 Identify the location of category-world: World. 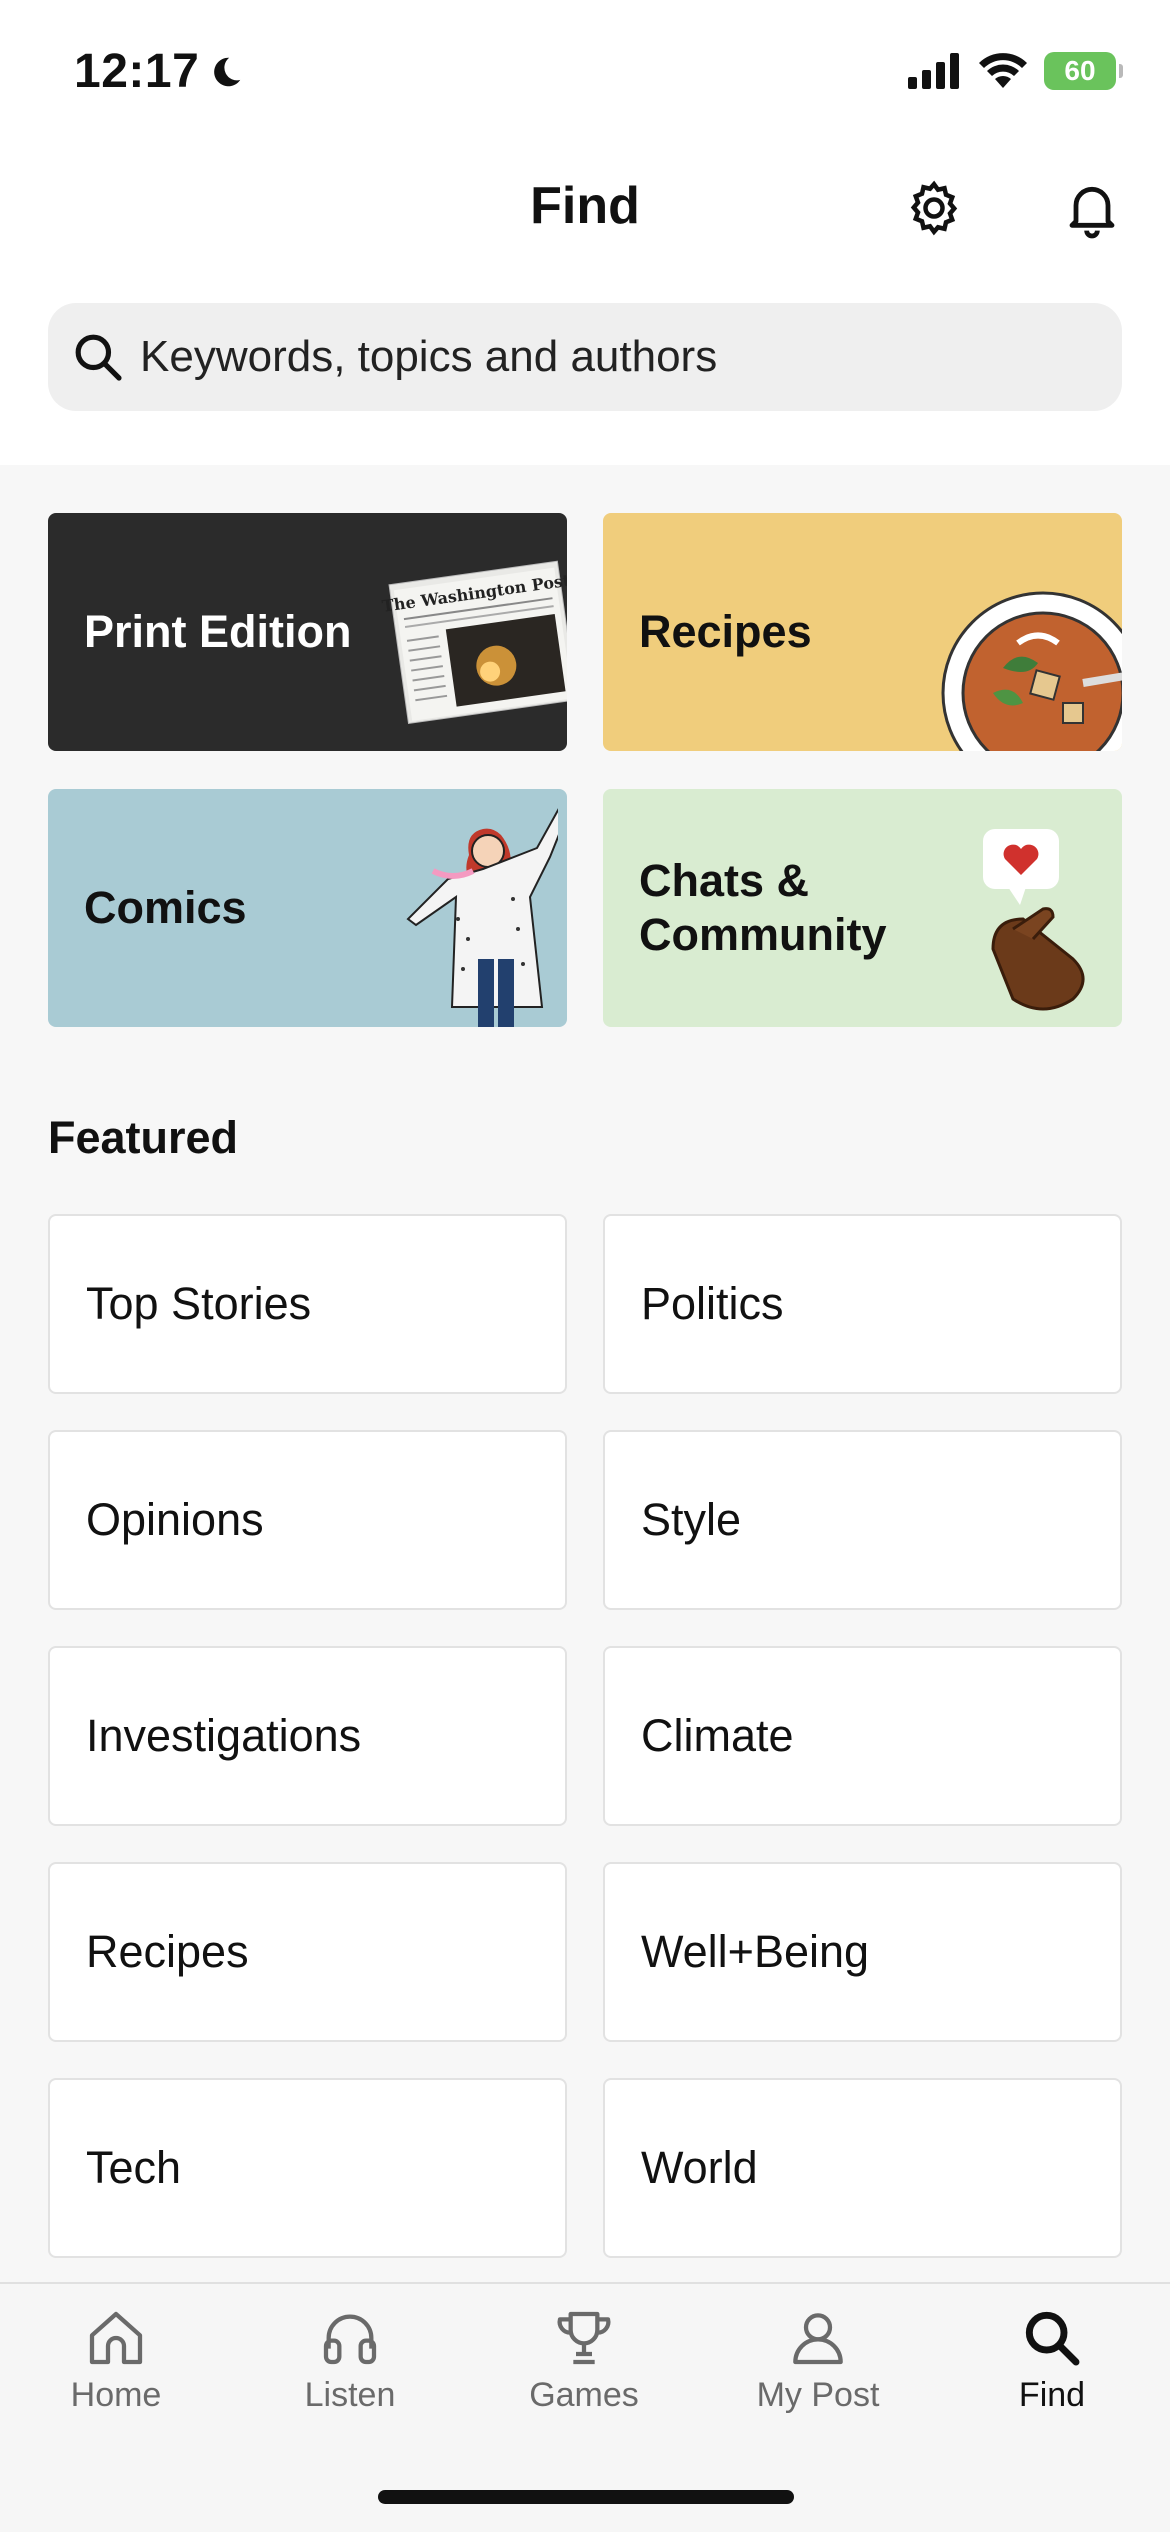
(862, 2168).